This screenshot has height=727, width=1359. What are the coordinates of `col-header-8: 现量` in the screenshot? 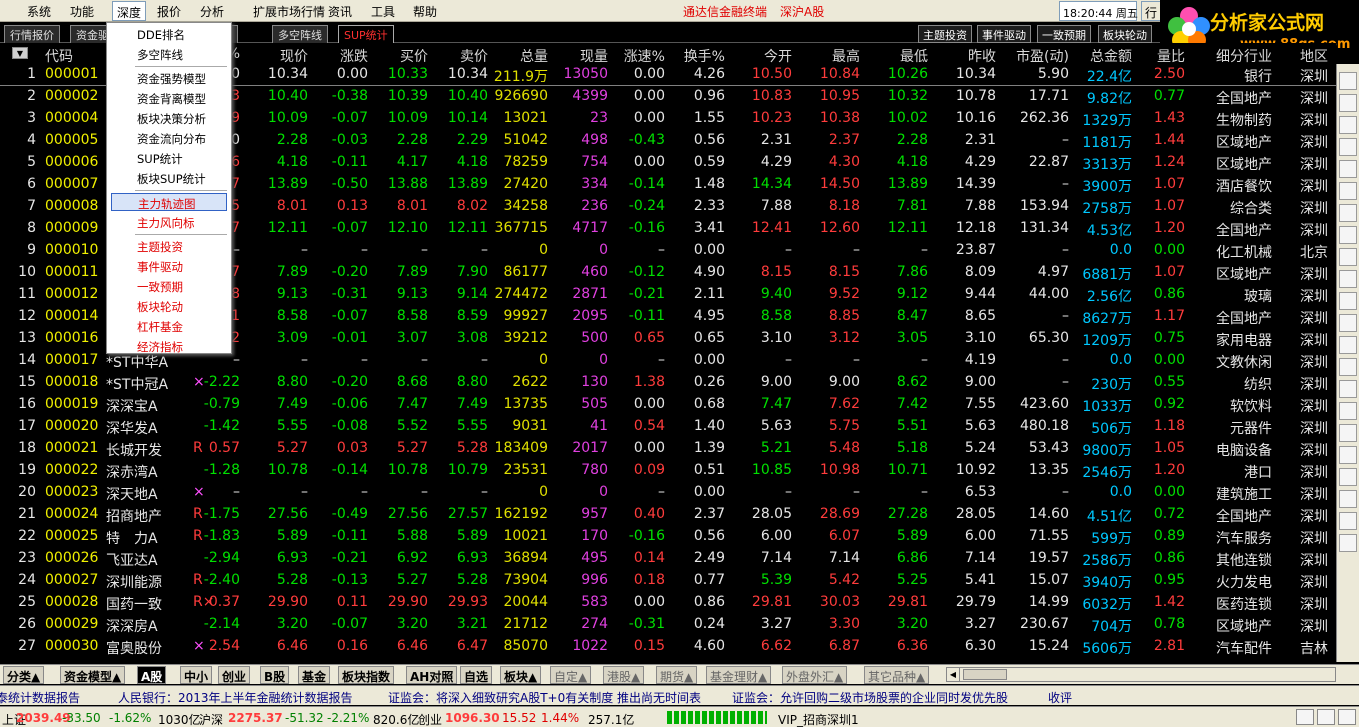 It's located at (594, 56).